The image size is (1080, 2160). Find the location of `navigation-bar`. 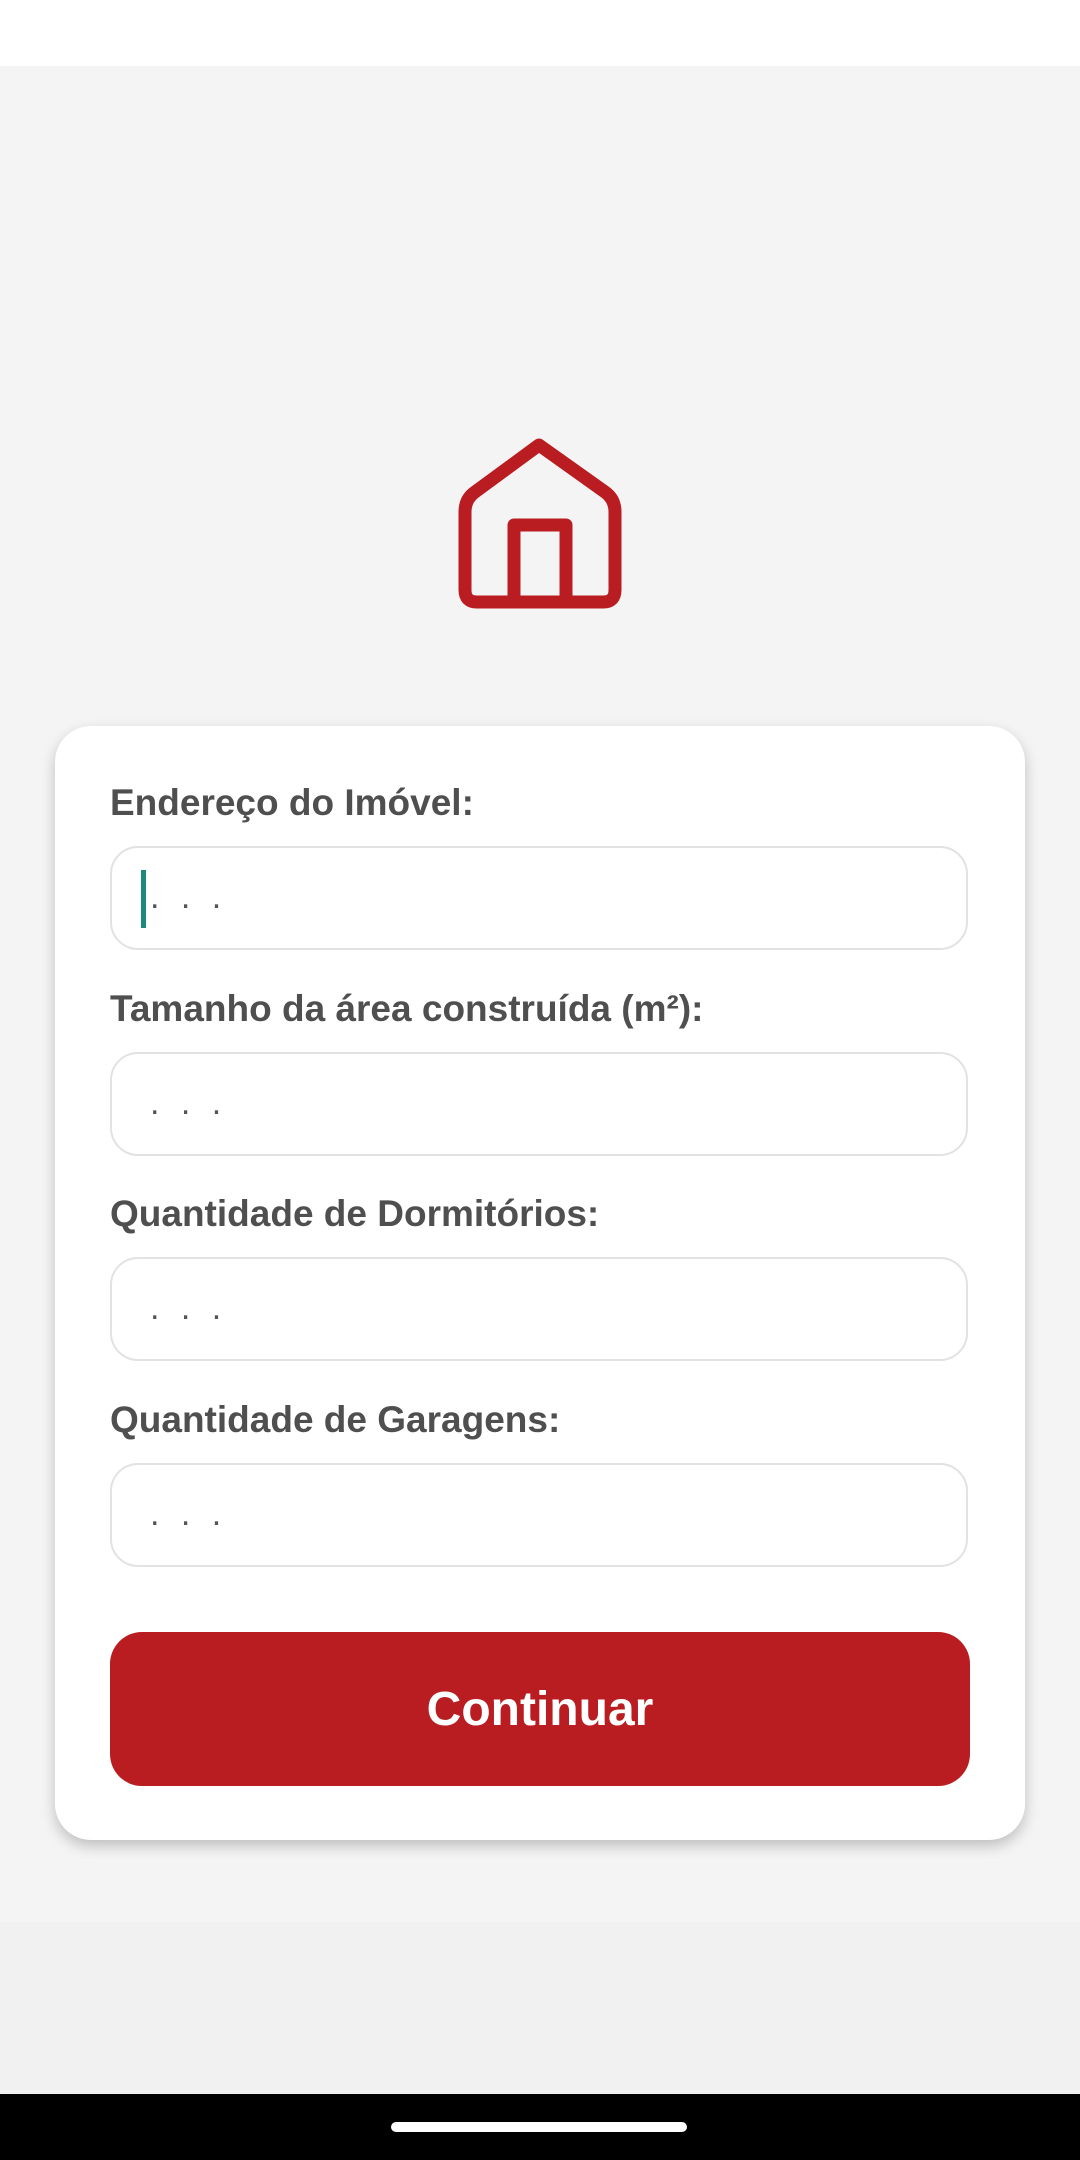

navigation-bar is located at coordinates (540, 2127).